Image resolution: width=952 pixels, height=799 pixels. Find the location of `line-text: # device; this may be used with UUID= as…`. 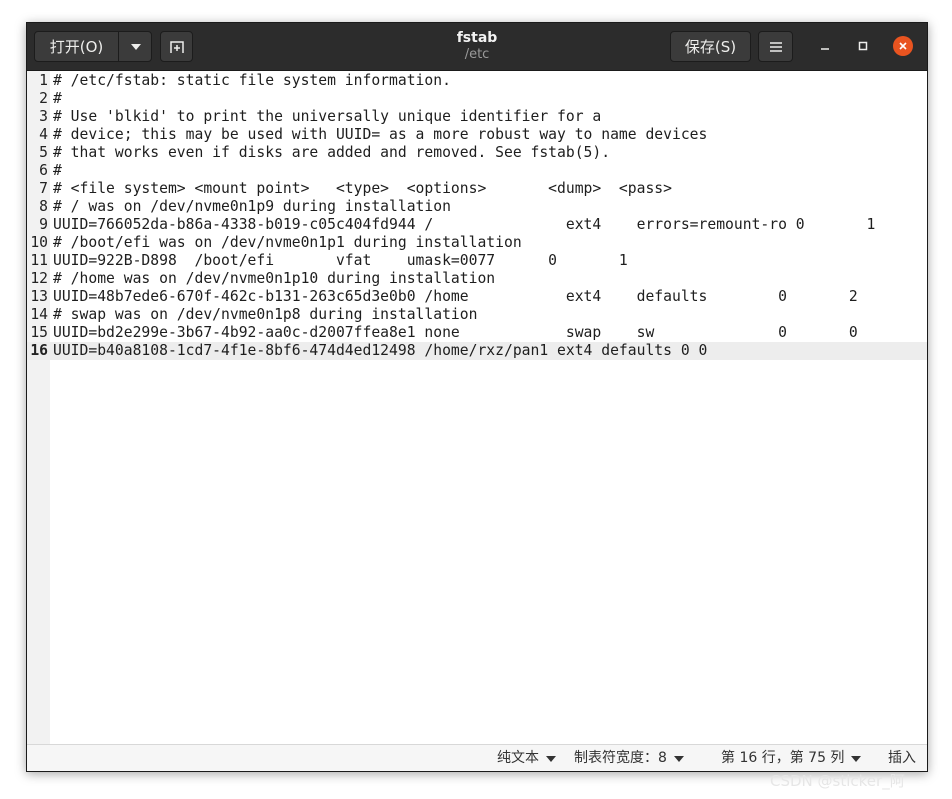

line-text: # device; this may be used with UUID= as… is located at coordinates (380, 134).